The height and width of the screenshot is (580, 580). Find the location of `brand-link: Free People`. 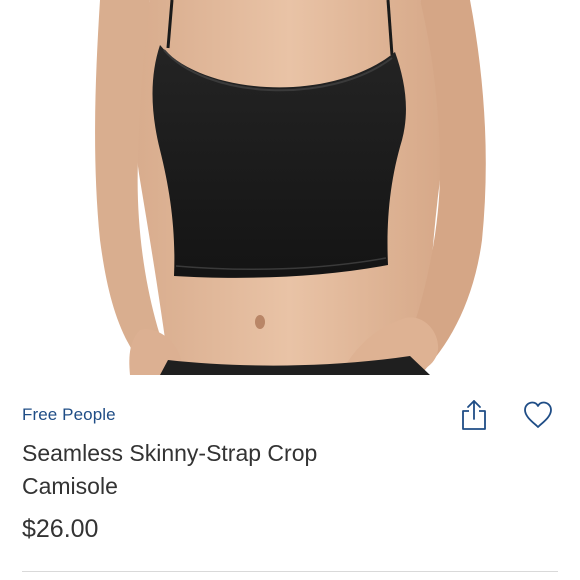

brand-link: Free People is located at coordinates (69, 415).